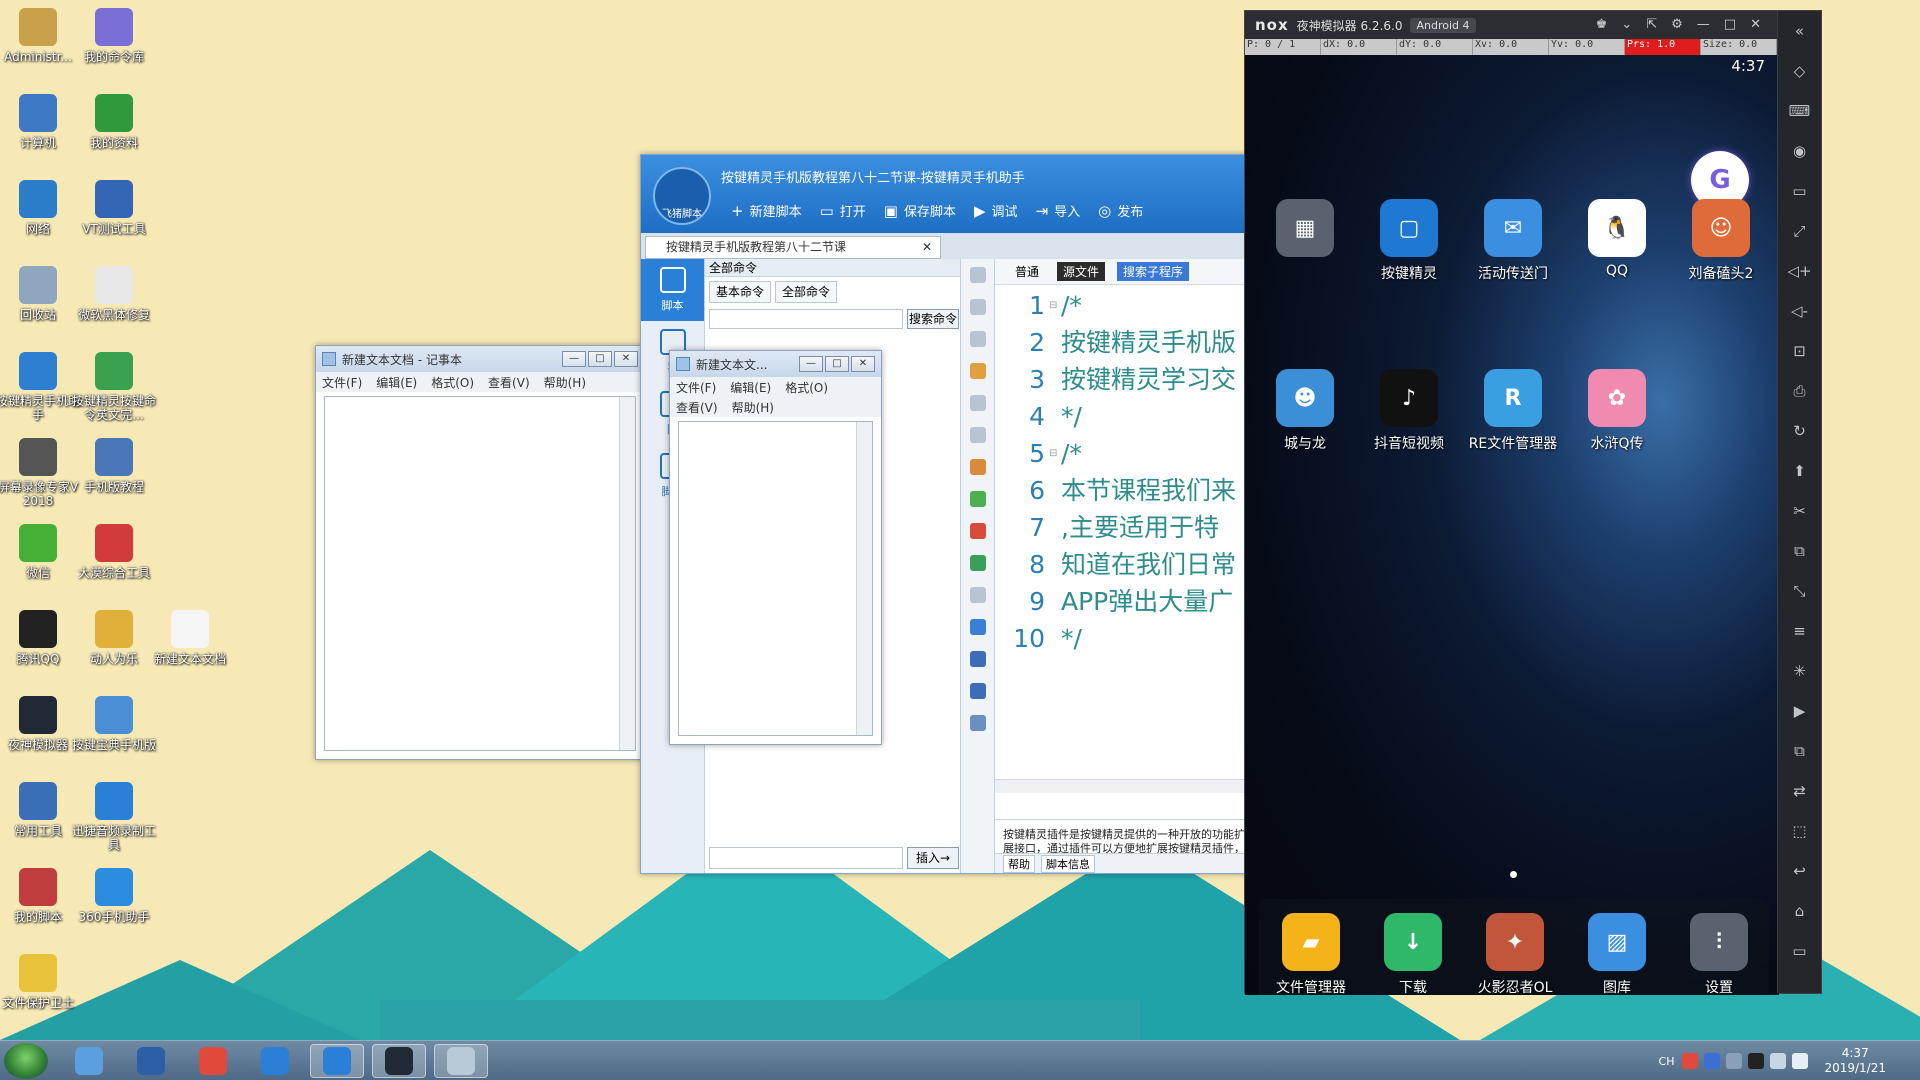 Image resolution: width=1920 pixels, height=1080 pixels. I want to click on volume-down-icon: ◁-, so click(1799, 311).